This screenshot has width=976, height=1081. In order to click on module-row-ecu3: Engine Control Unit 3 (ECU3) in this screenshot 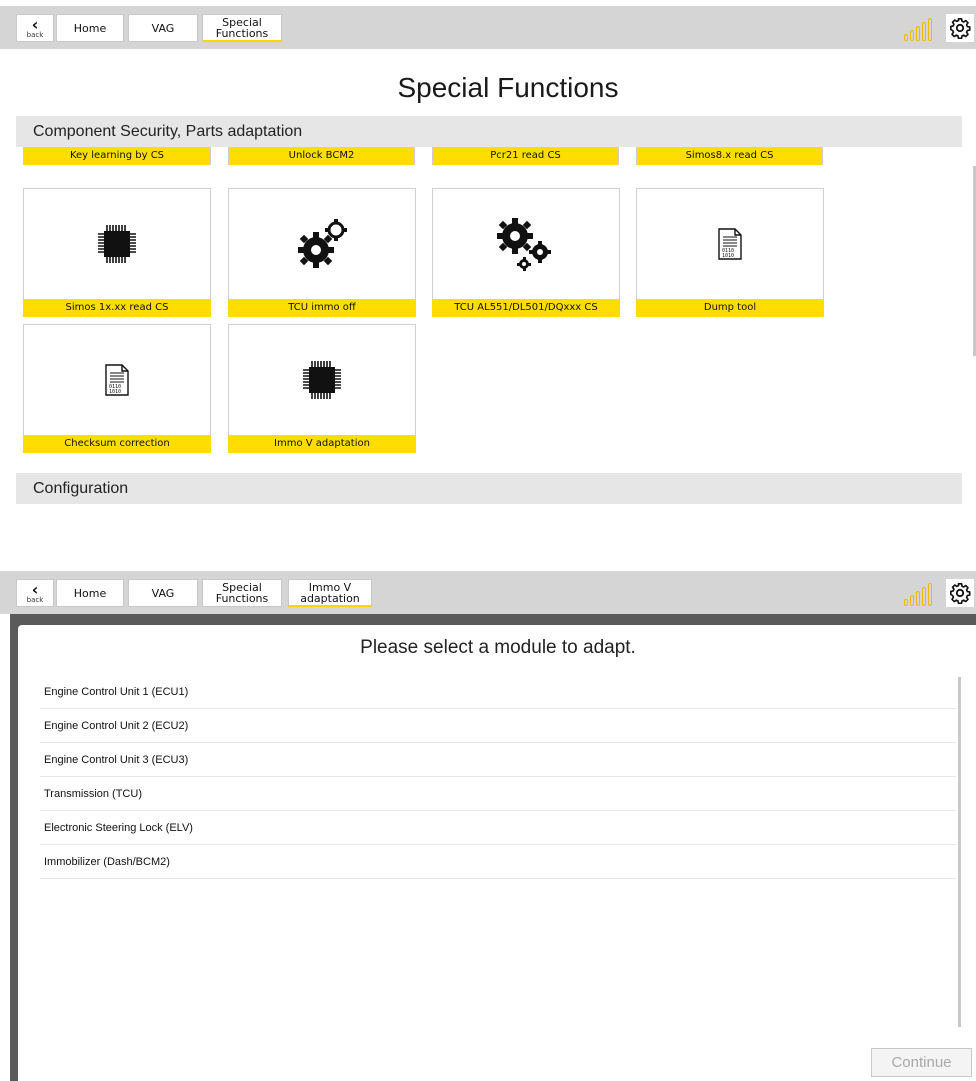, I will do `click(498, 760)`.